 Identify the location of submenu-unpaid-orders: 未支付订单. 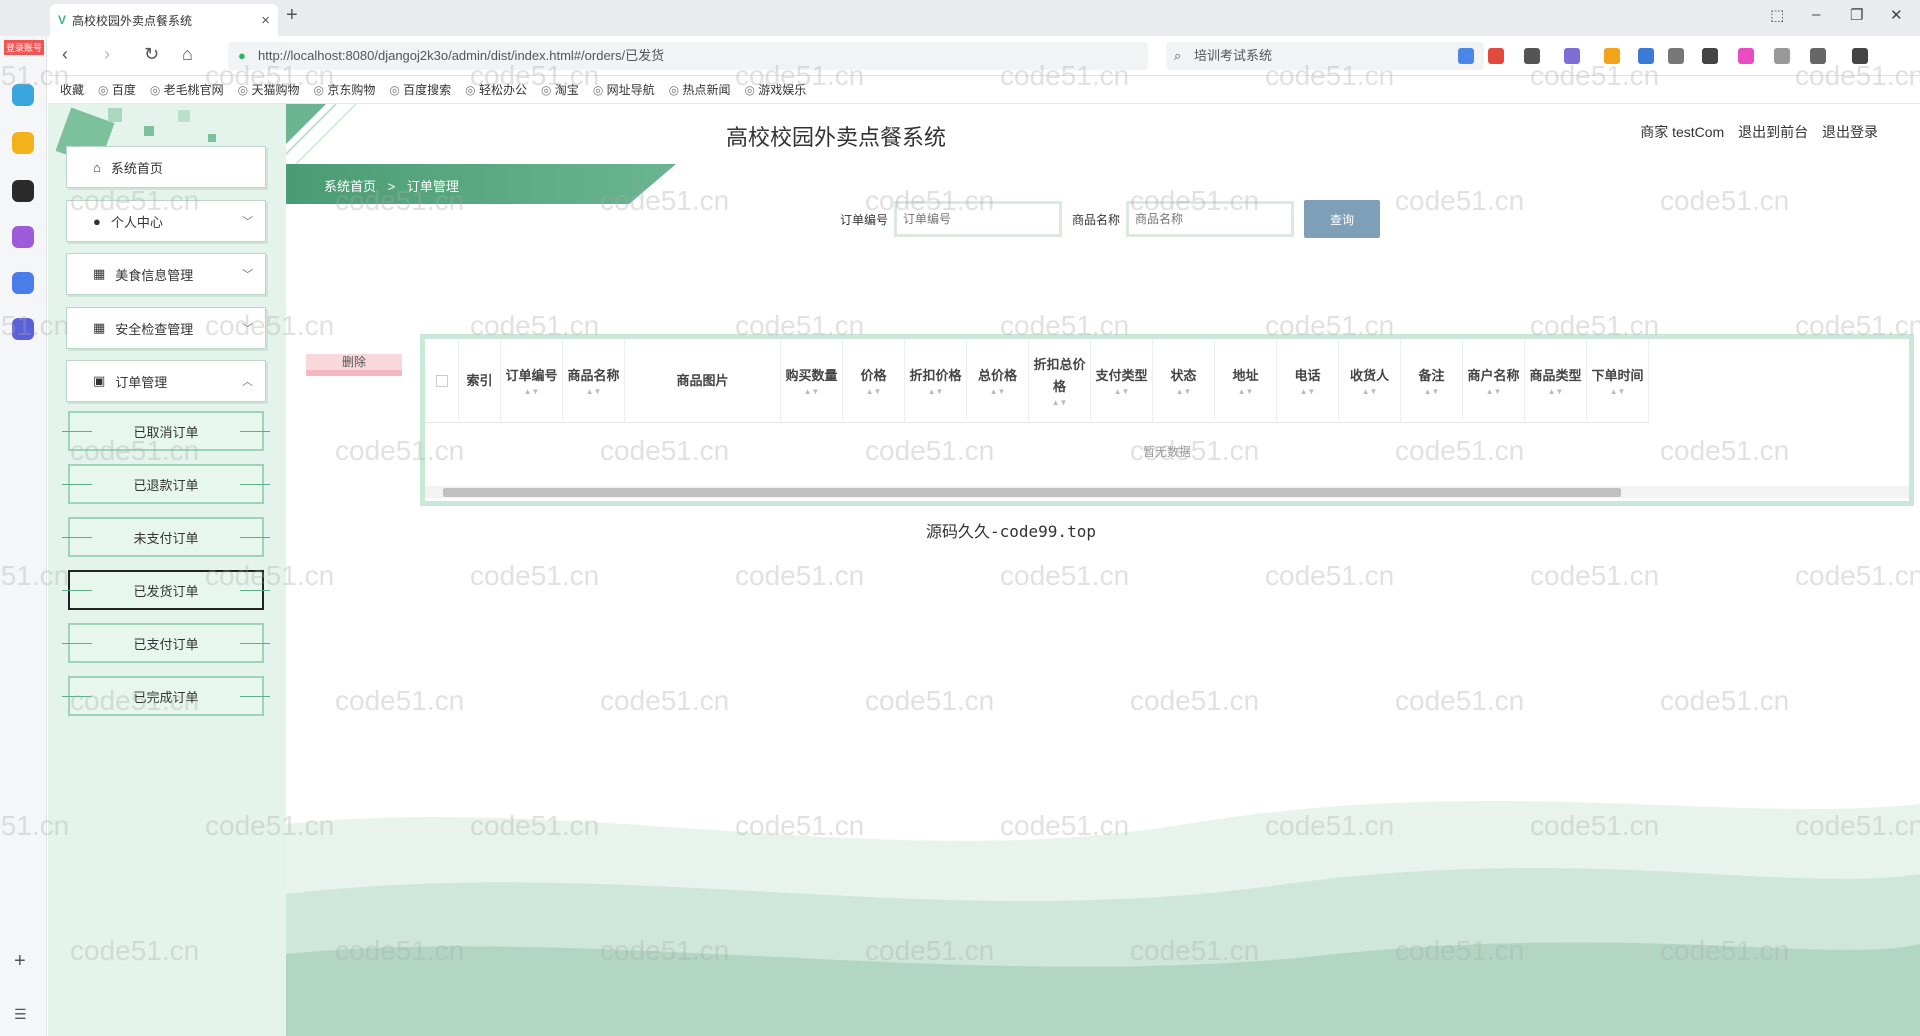
(166, 537).